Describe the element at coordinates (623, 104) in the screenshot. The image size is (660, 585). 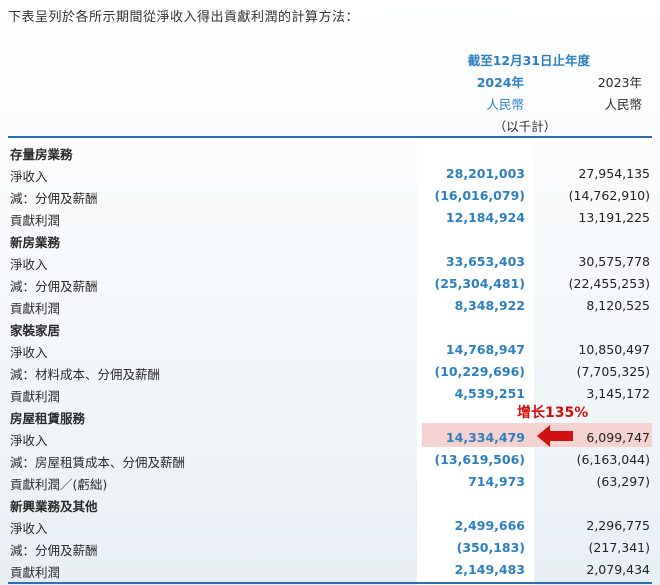
I see `currency-2023-heading: 人民幣` at that location.